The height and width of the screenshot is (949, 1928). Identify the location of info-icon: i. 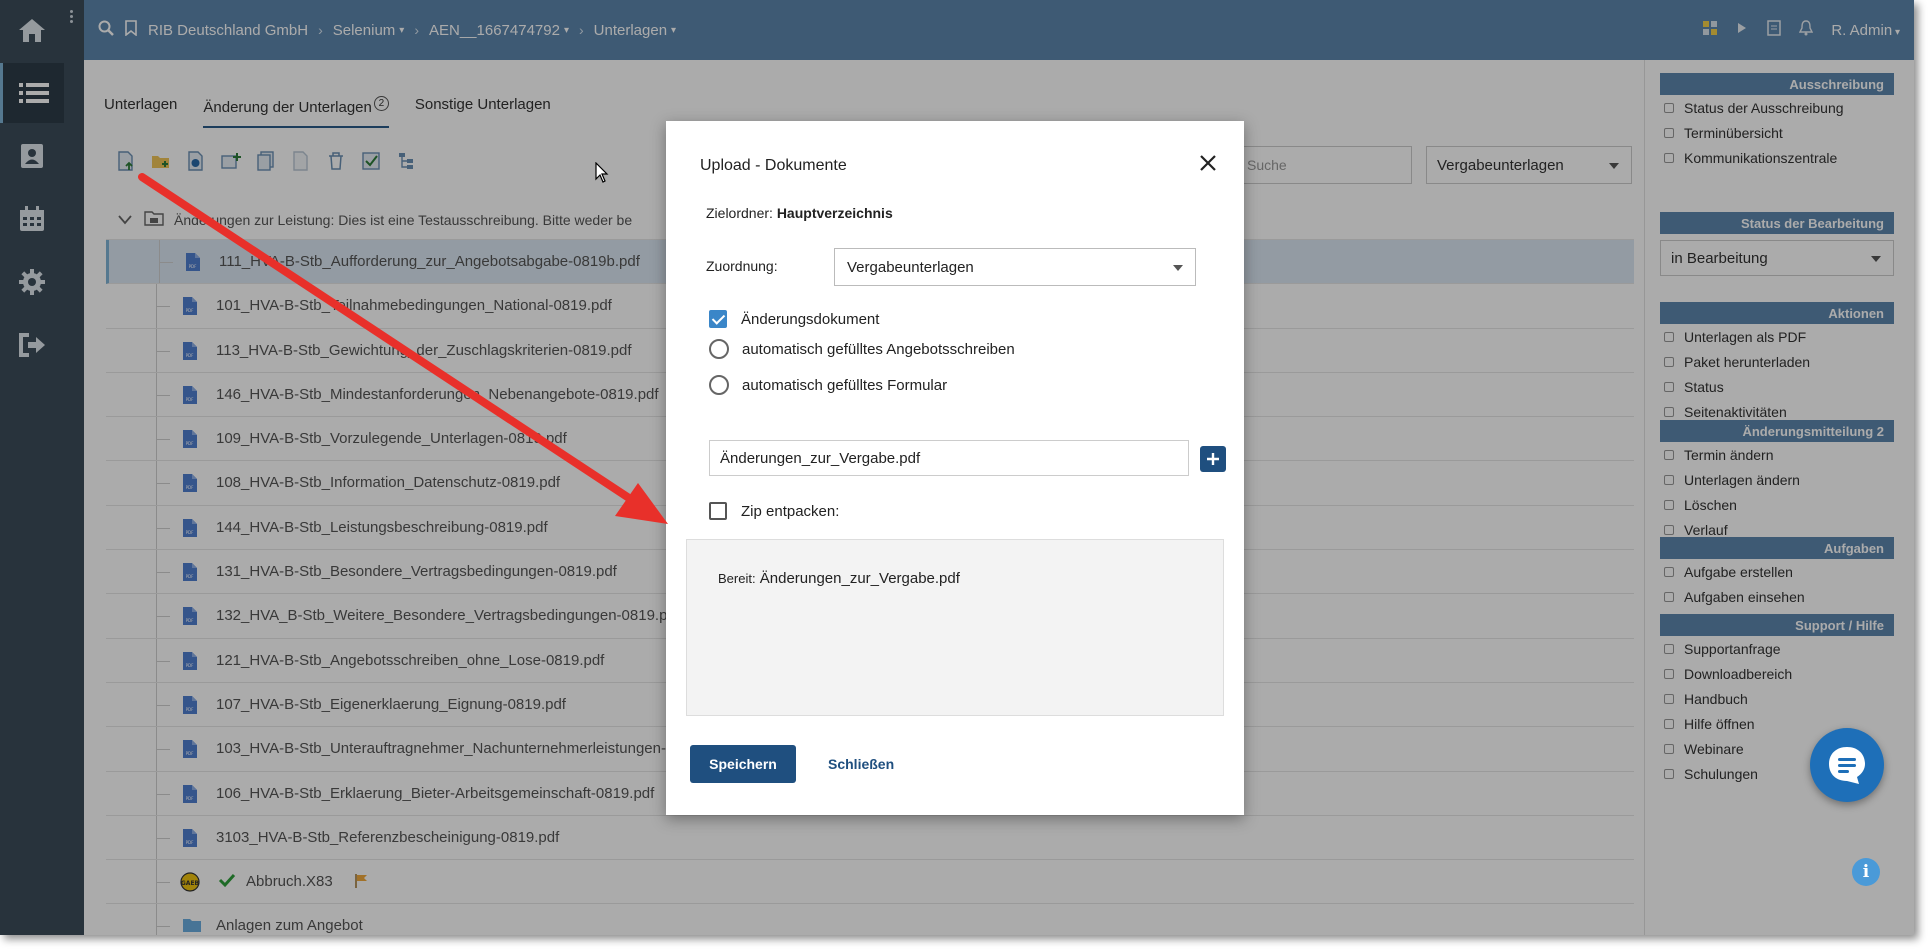
(1866, 872).